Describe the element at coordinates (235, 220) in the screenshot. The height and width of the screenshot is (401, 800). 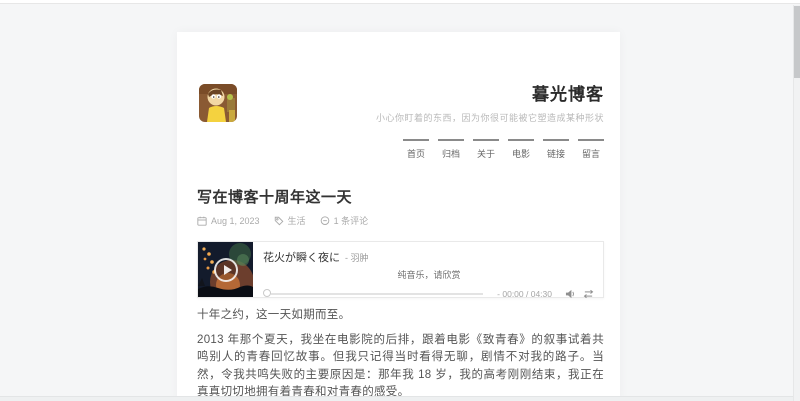
I see `post-date-label: Aug 1, 2023` at that location.